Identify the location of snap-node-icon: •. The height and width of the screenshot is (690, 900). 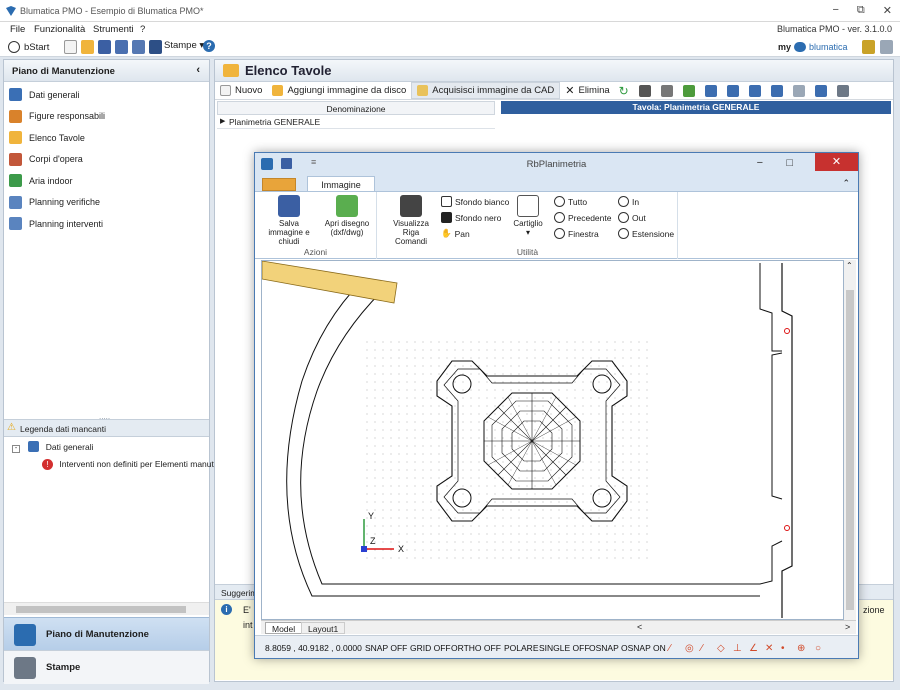
(783, 648).